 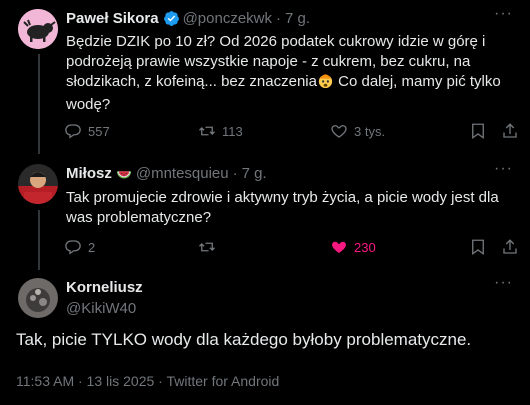 I want to click on tweet-header: @KikiW40, so click(x=101, y=308).